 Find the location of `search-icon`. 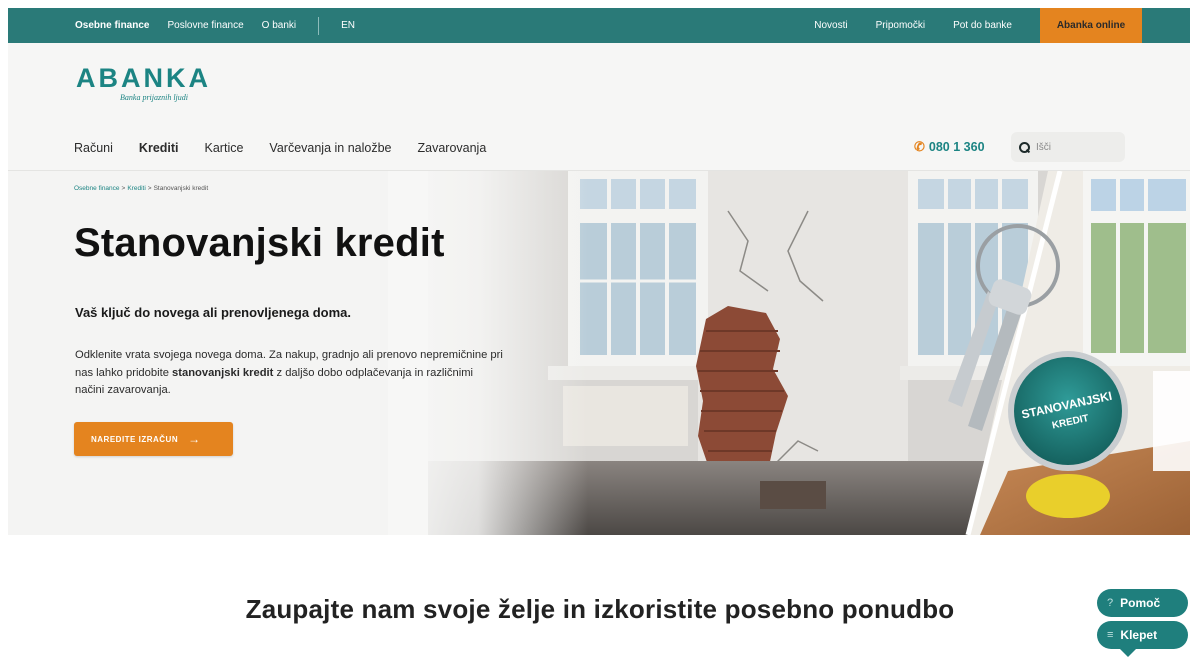

search-icon is located at coordinates (1024, 147).